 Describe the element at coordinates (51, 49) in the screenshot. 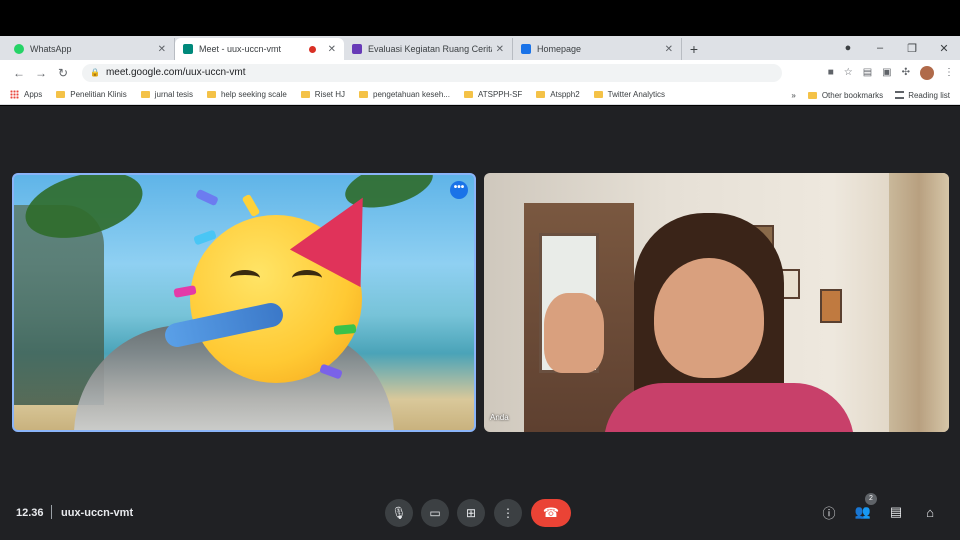

I see `tab-title: WhatsApp` at that location.